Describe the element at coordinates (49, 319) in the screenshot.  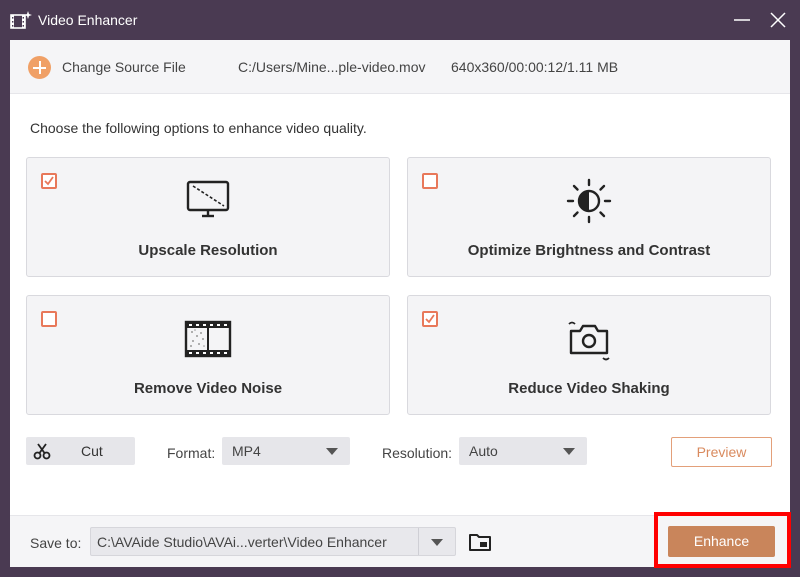
I see `noise-checkbox` at that location.